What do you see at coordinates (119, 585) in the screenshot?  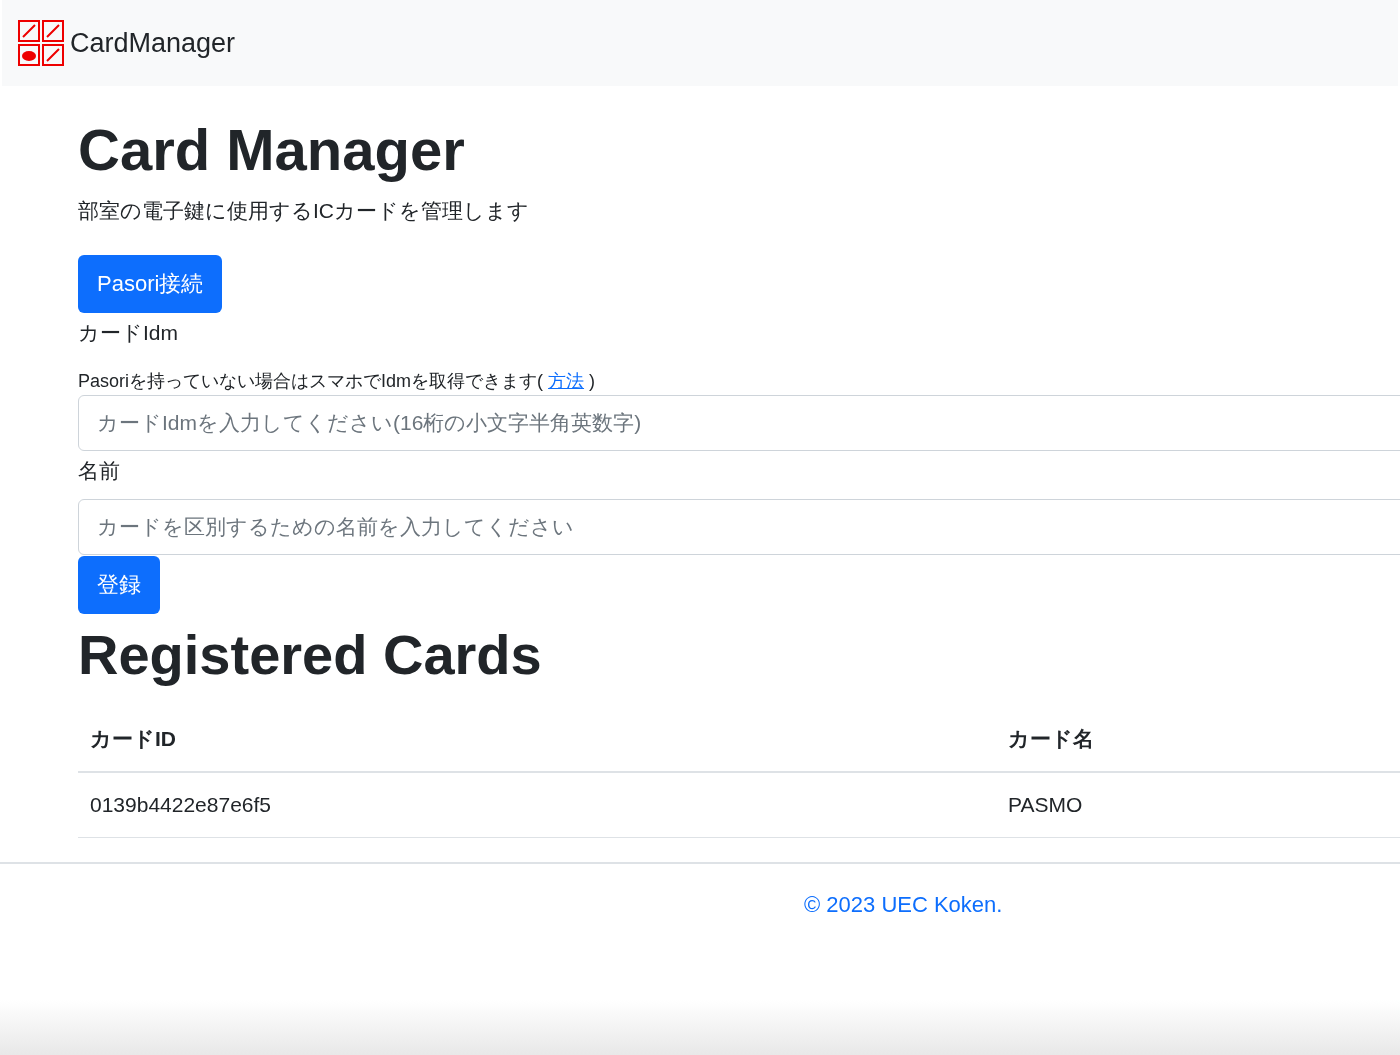 I see `register-button: 登録` at bounding box center [119, 585].